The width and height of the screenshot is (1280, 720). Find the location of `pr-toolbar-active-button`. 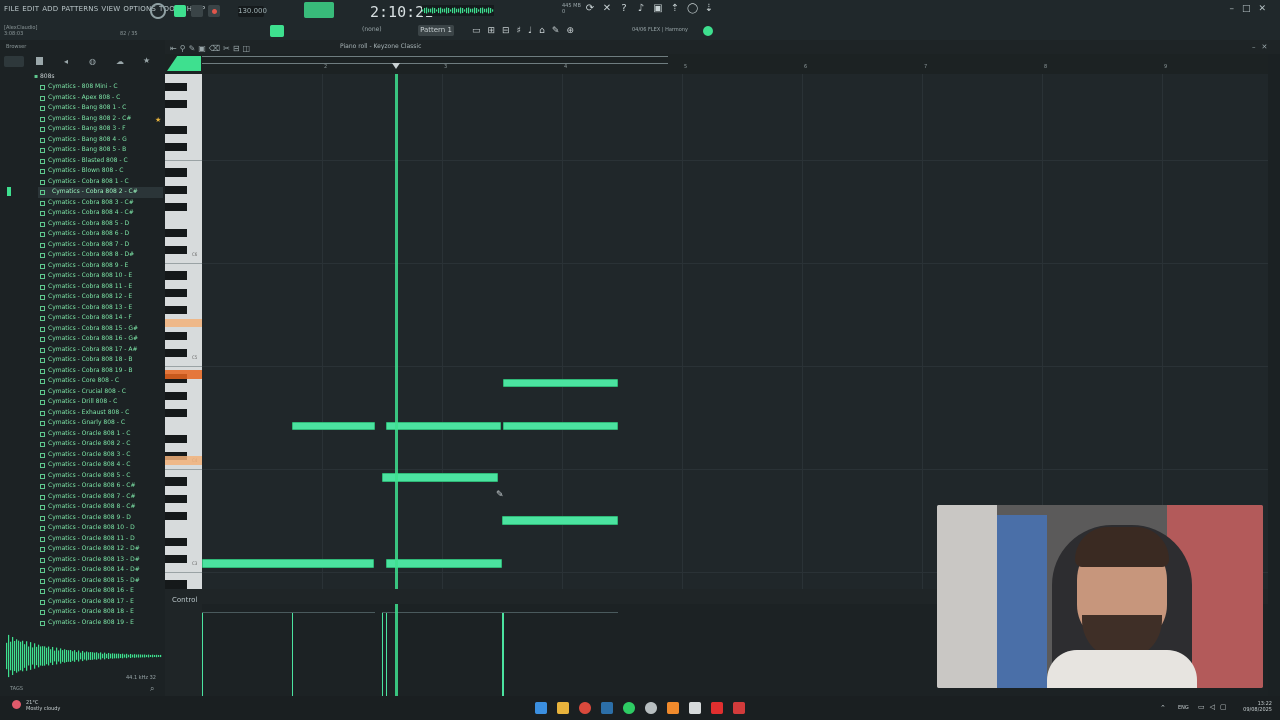

pr-toolbar-active-button is located at coordinates (277, 31).